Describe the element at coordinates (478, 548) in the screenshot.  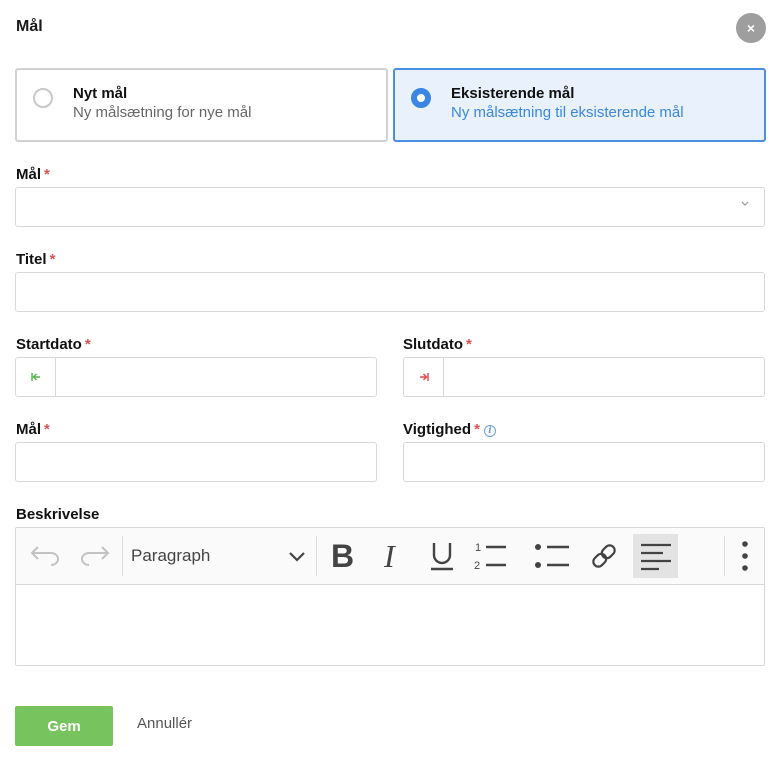
I see `svg-text: 1` at that location.